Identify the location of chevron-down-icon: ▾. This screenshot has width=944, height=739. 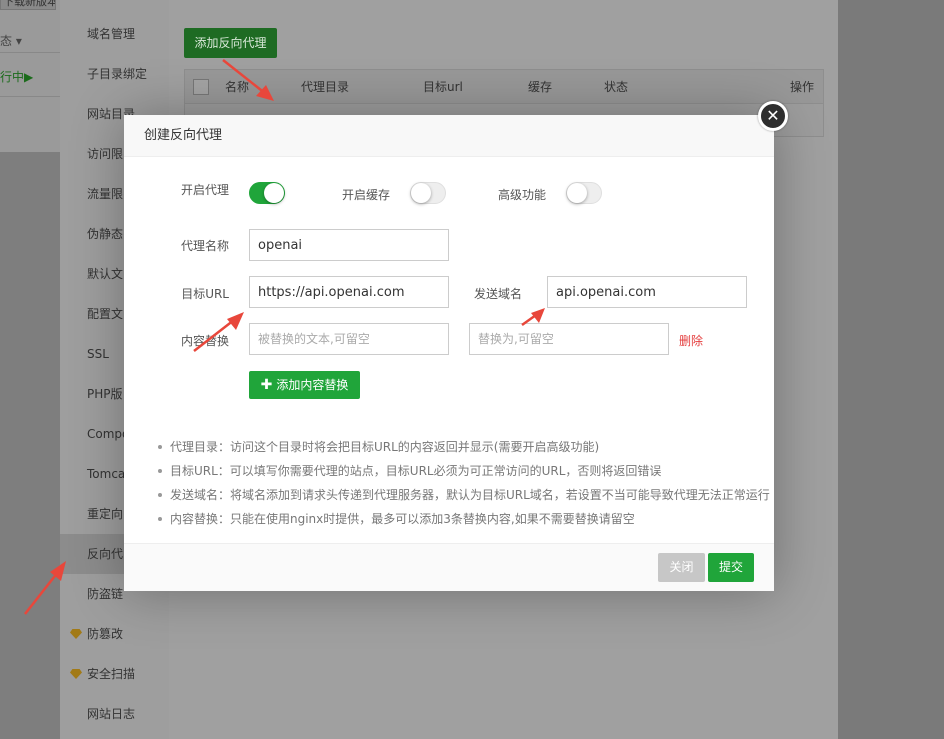
(18, 41).